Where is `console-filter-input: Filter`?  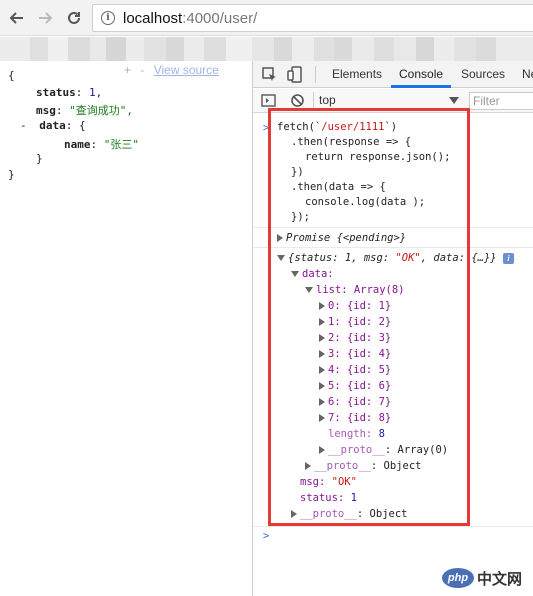
console-filter-input: Filter is located at coordinates (501, 101).